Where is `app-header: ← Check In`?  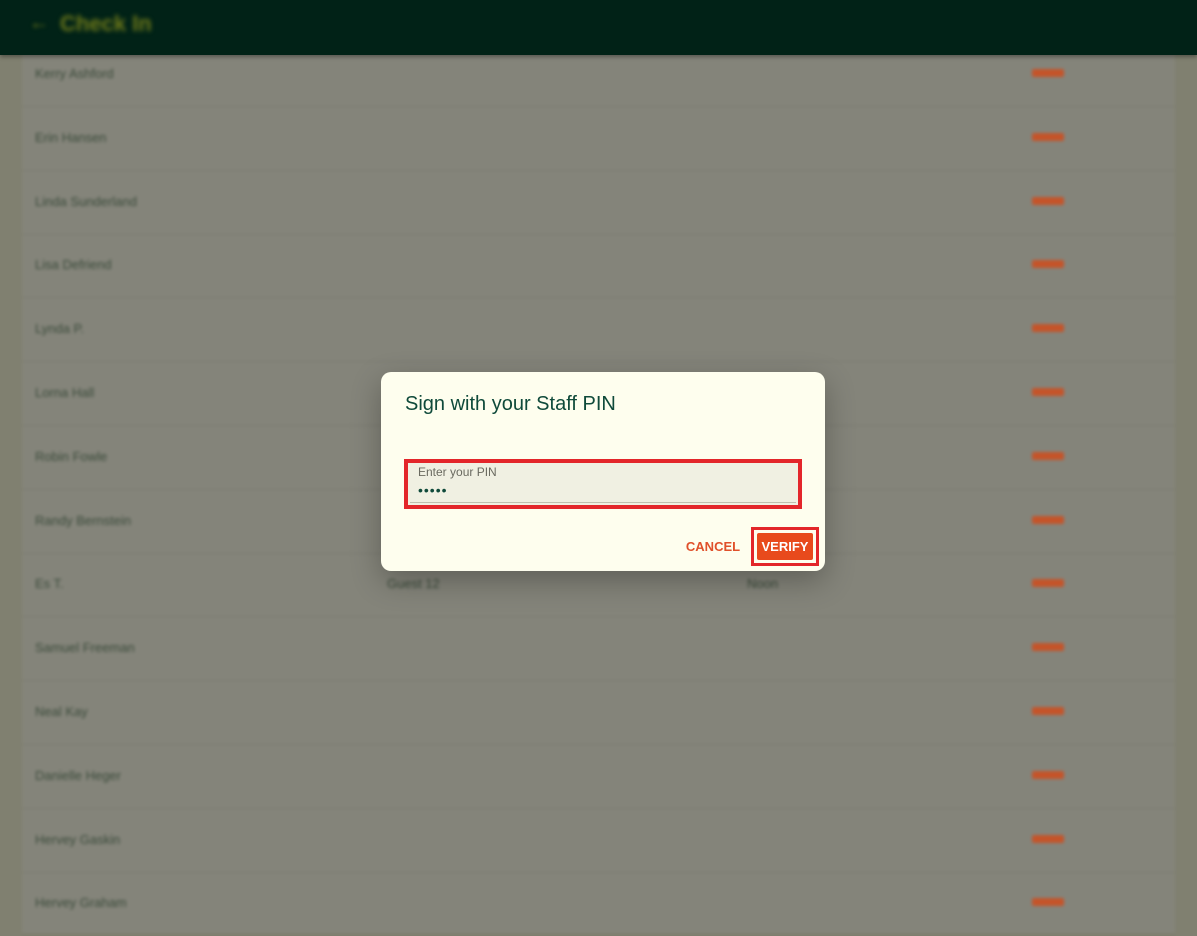
app-header: ← Check In is located at coordinates (598, 27).